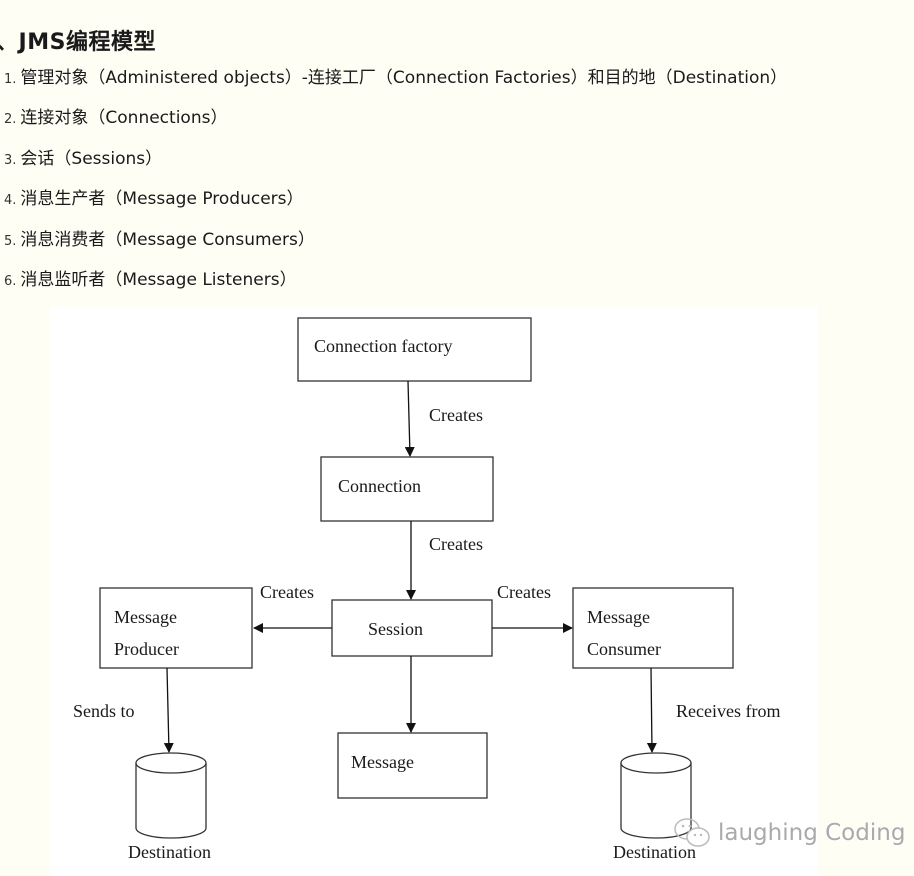 The height and width of the screenshot is (876, 914). Describe the element at coordinates (532, 607) in the screenshot. I see `edge-session-to-consumer: Creates` at that location.